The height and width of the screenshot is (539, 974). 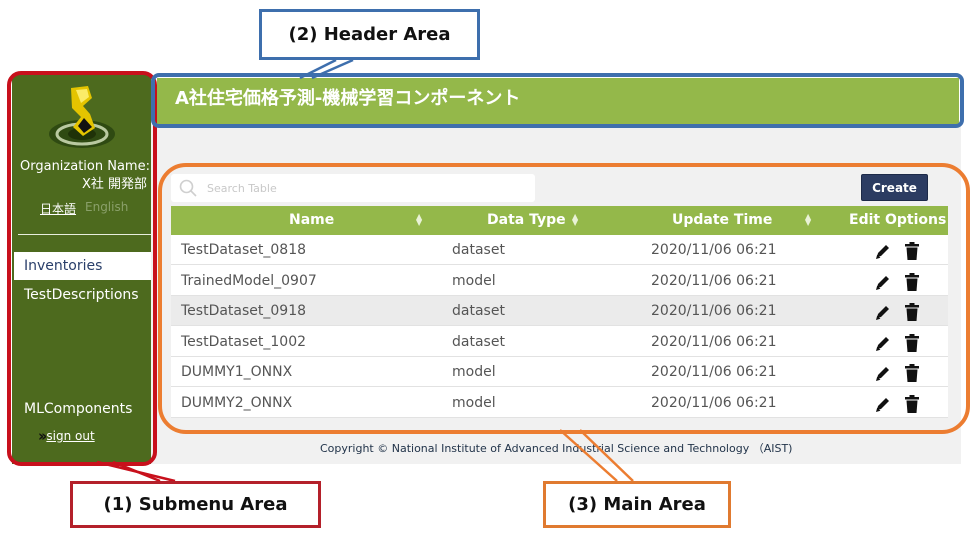 What do you see at coordinates (559, 402) in the screenshot?
I see `table-row: DUMMY2_ONNX model 2020/11/06 06:21` at bounding box center [559, 402].